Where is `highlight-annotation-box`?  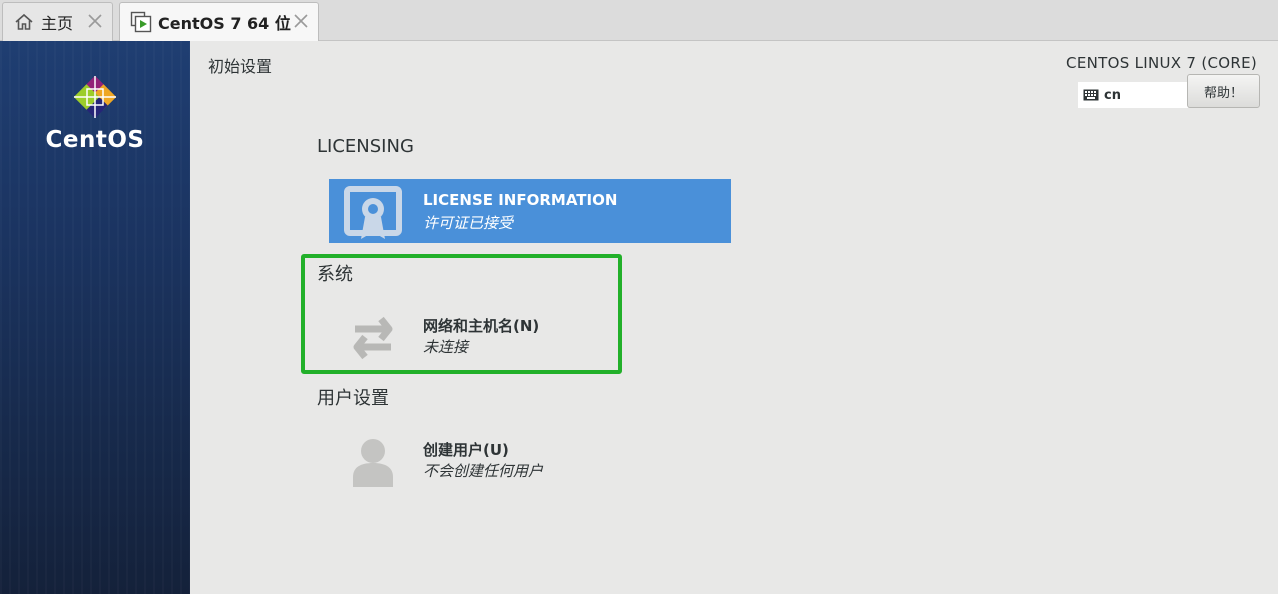 highlight-annotation-box is located at coordinates (461, 314).